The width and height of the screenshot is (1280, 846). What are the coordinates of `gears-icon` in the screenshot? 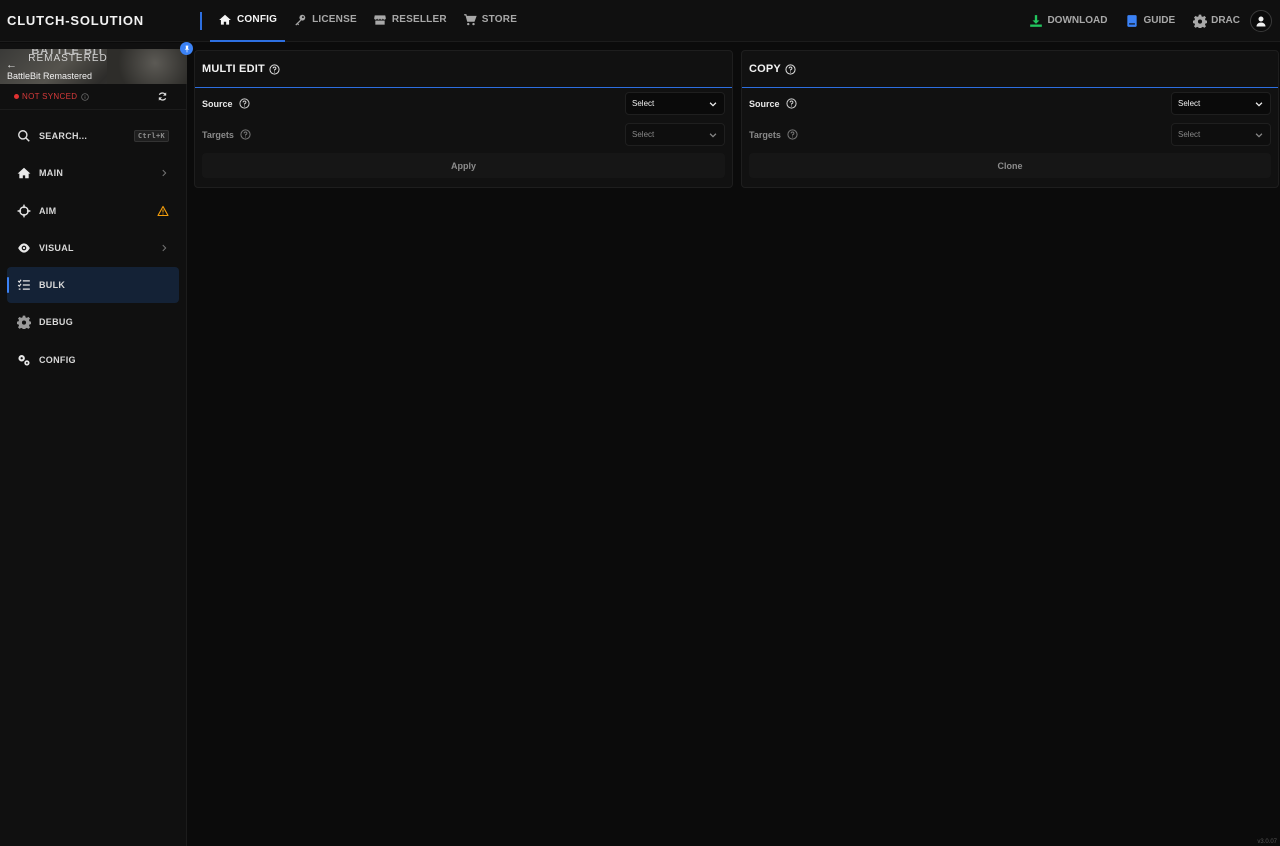 It's located at (24, 360).